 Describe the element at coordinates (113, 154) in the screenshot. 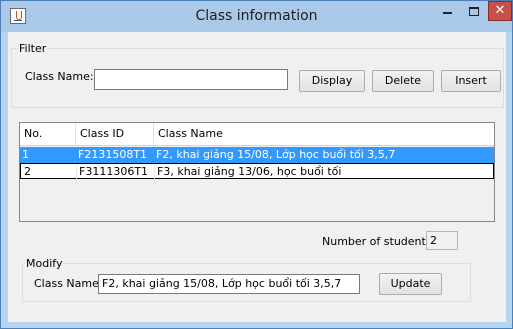

I see `cell-class-id: F2131508T1` at that location.